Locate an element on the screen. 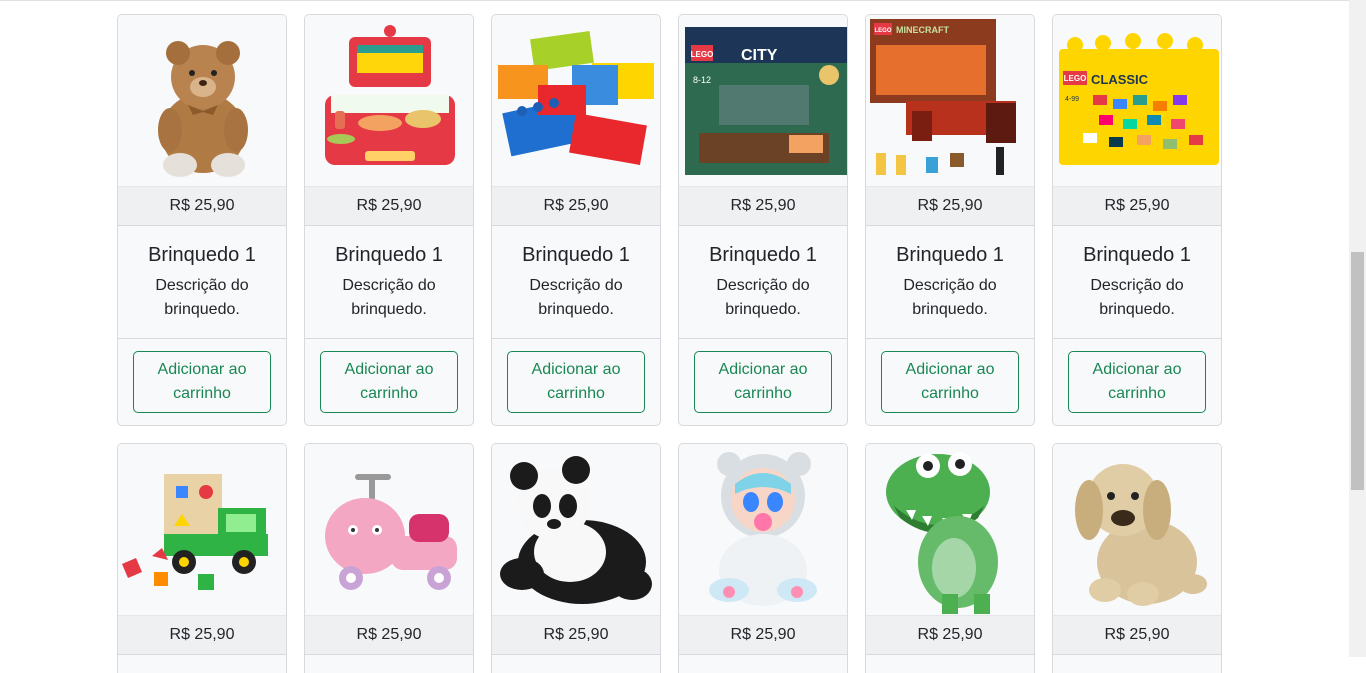 The height and width of the screenshot is (673, 1366). building-blocks-image is located at coordinates (576, 100).